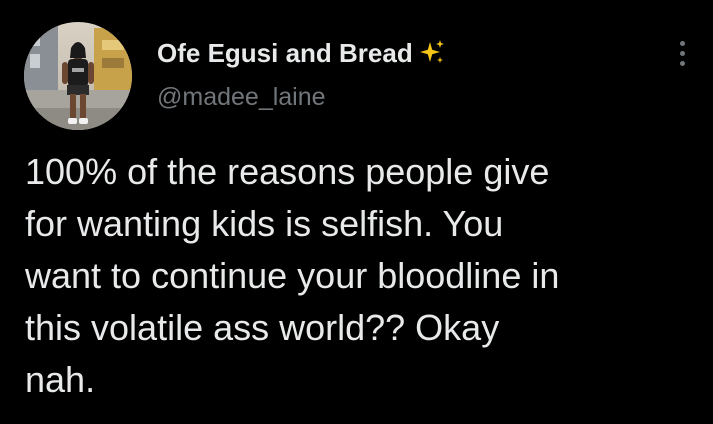 This screenshot has width=713, height=424. I want to click on author-handle: @madee_laine, so click(241, 97).